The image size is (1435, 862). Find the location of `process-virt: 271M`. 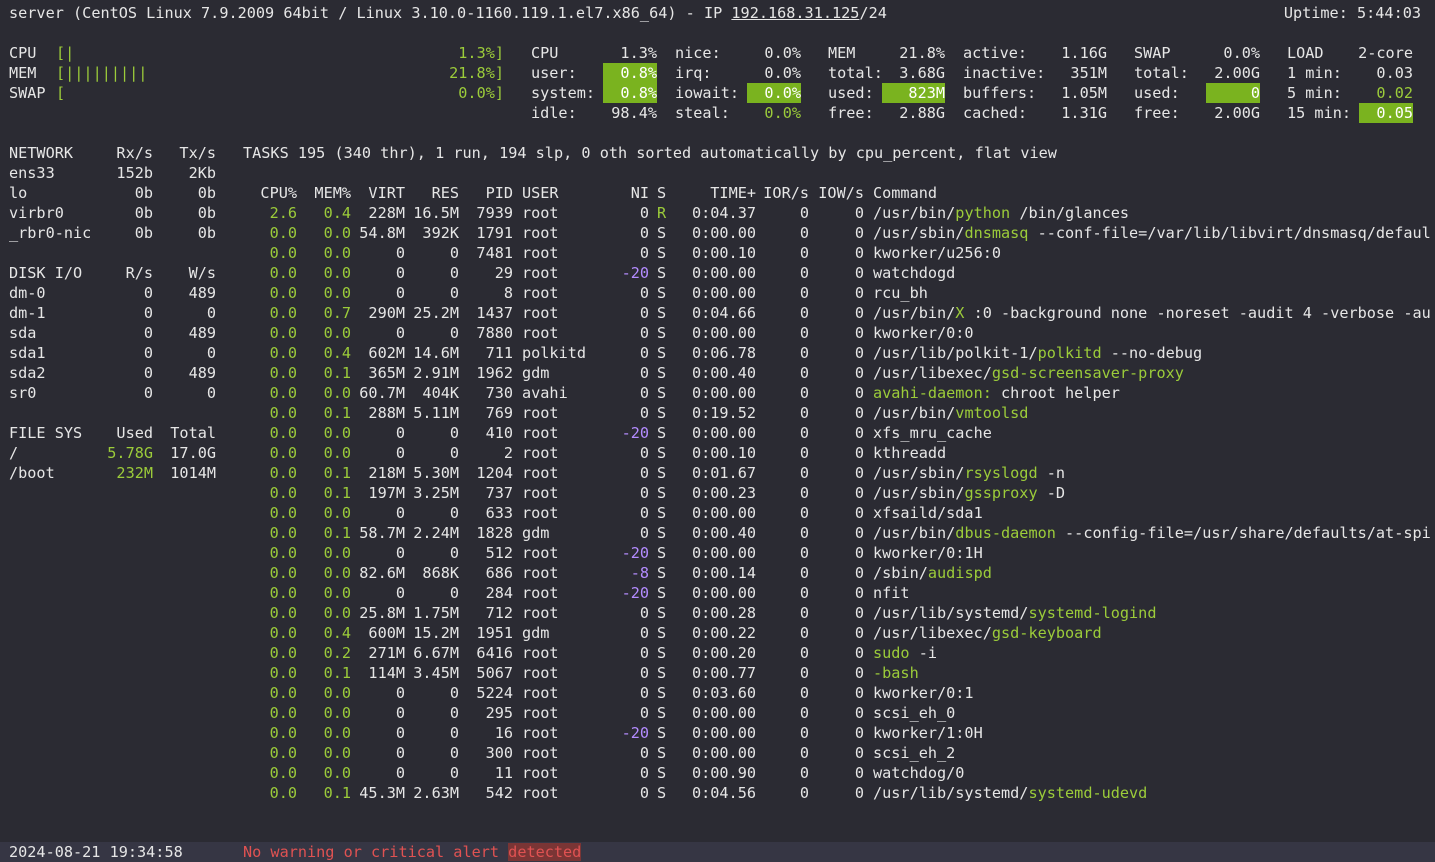

process-virt: 271M is located at coordinates (386, 653).